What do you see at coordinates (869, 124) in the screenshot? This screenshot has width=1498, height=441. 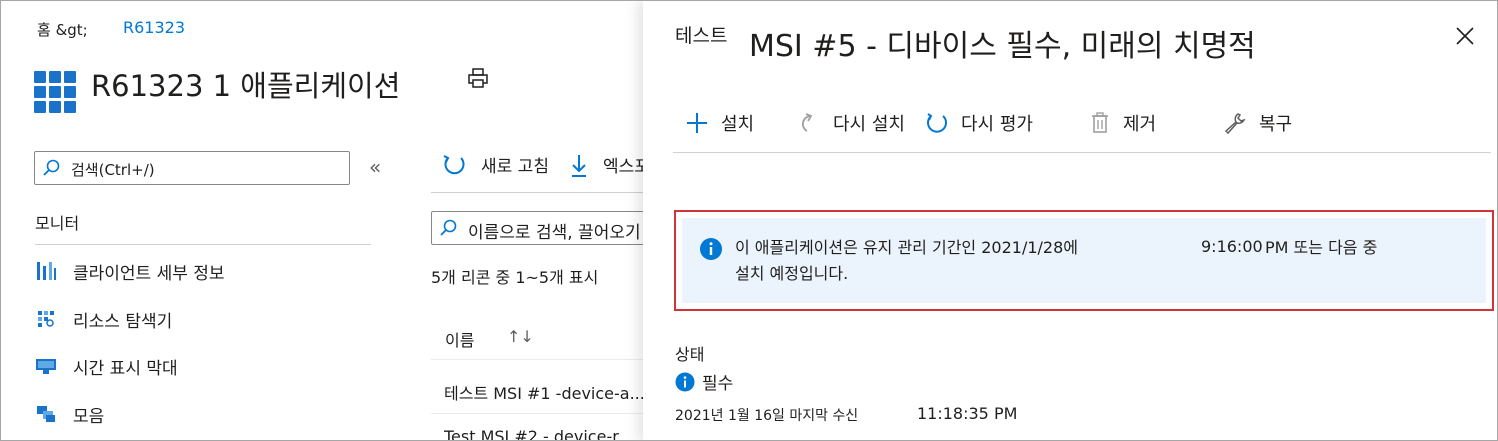 I see `reinstall-label: 다시 설치` at bounding box center [869, 124].